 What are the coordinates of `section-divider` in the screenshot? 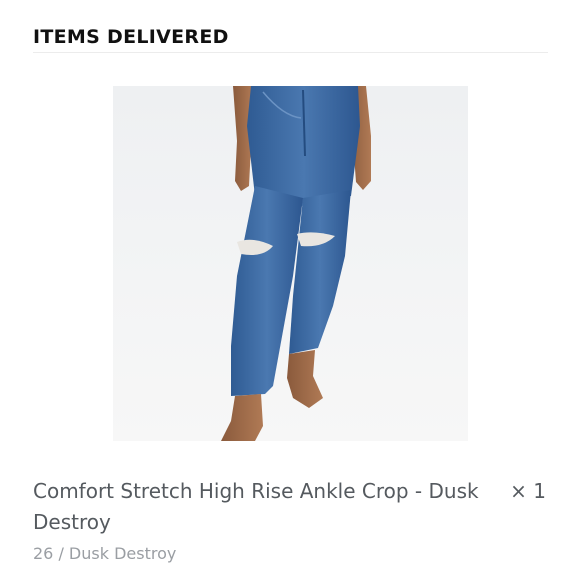 It's located at (290, 52).